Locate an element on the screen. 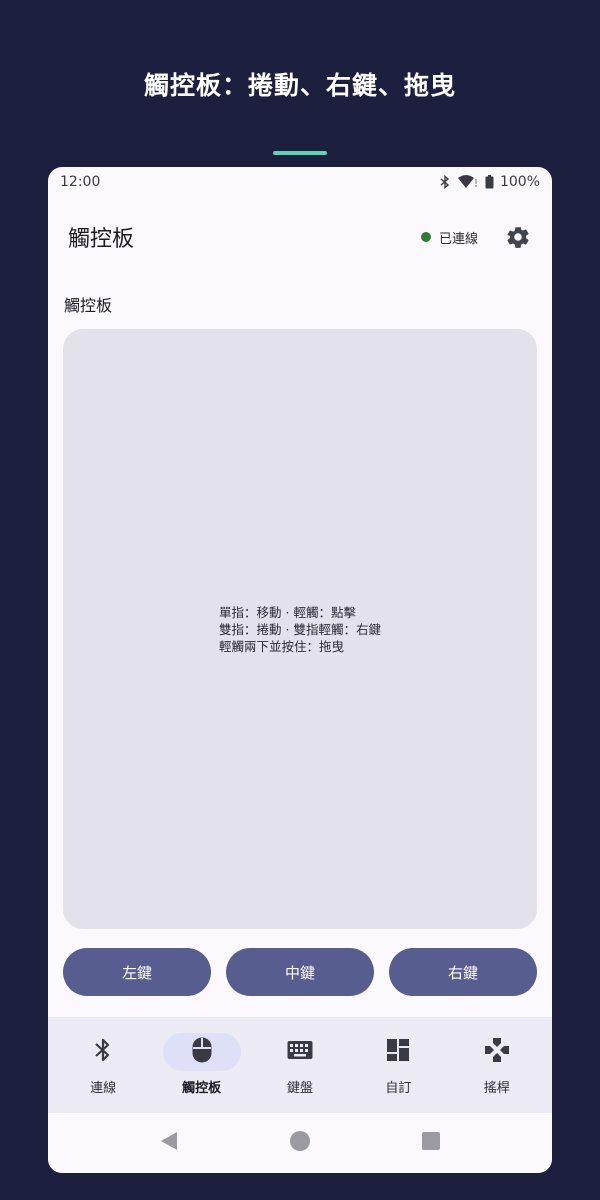  status-dot is located at coordinates (425, 237).